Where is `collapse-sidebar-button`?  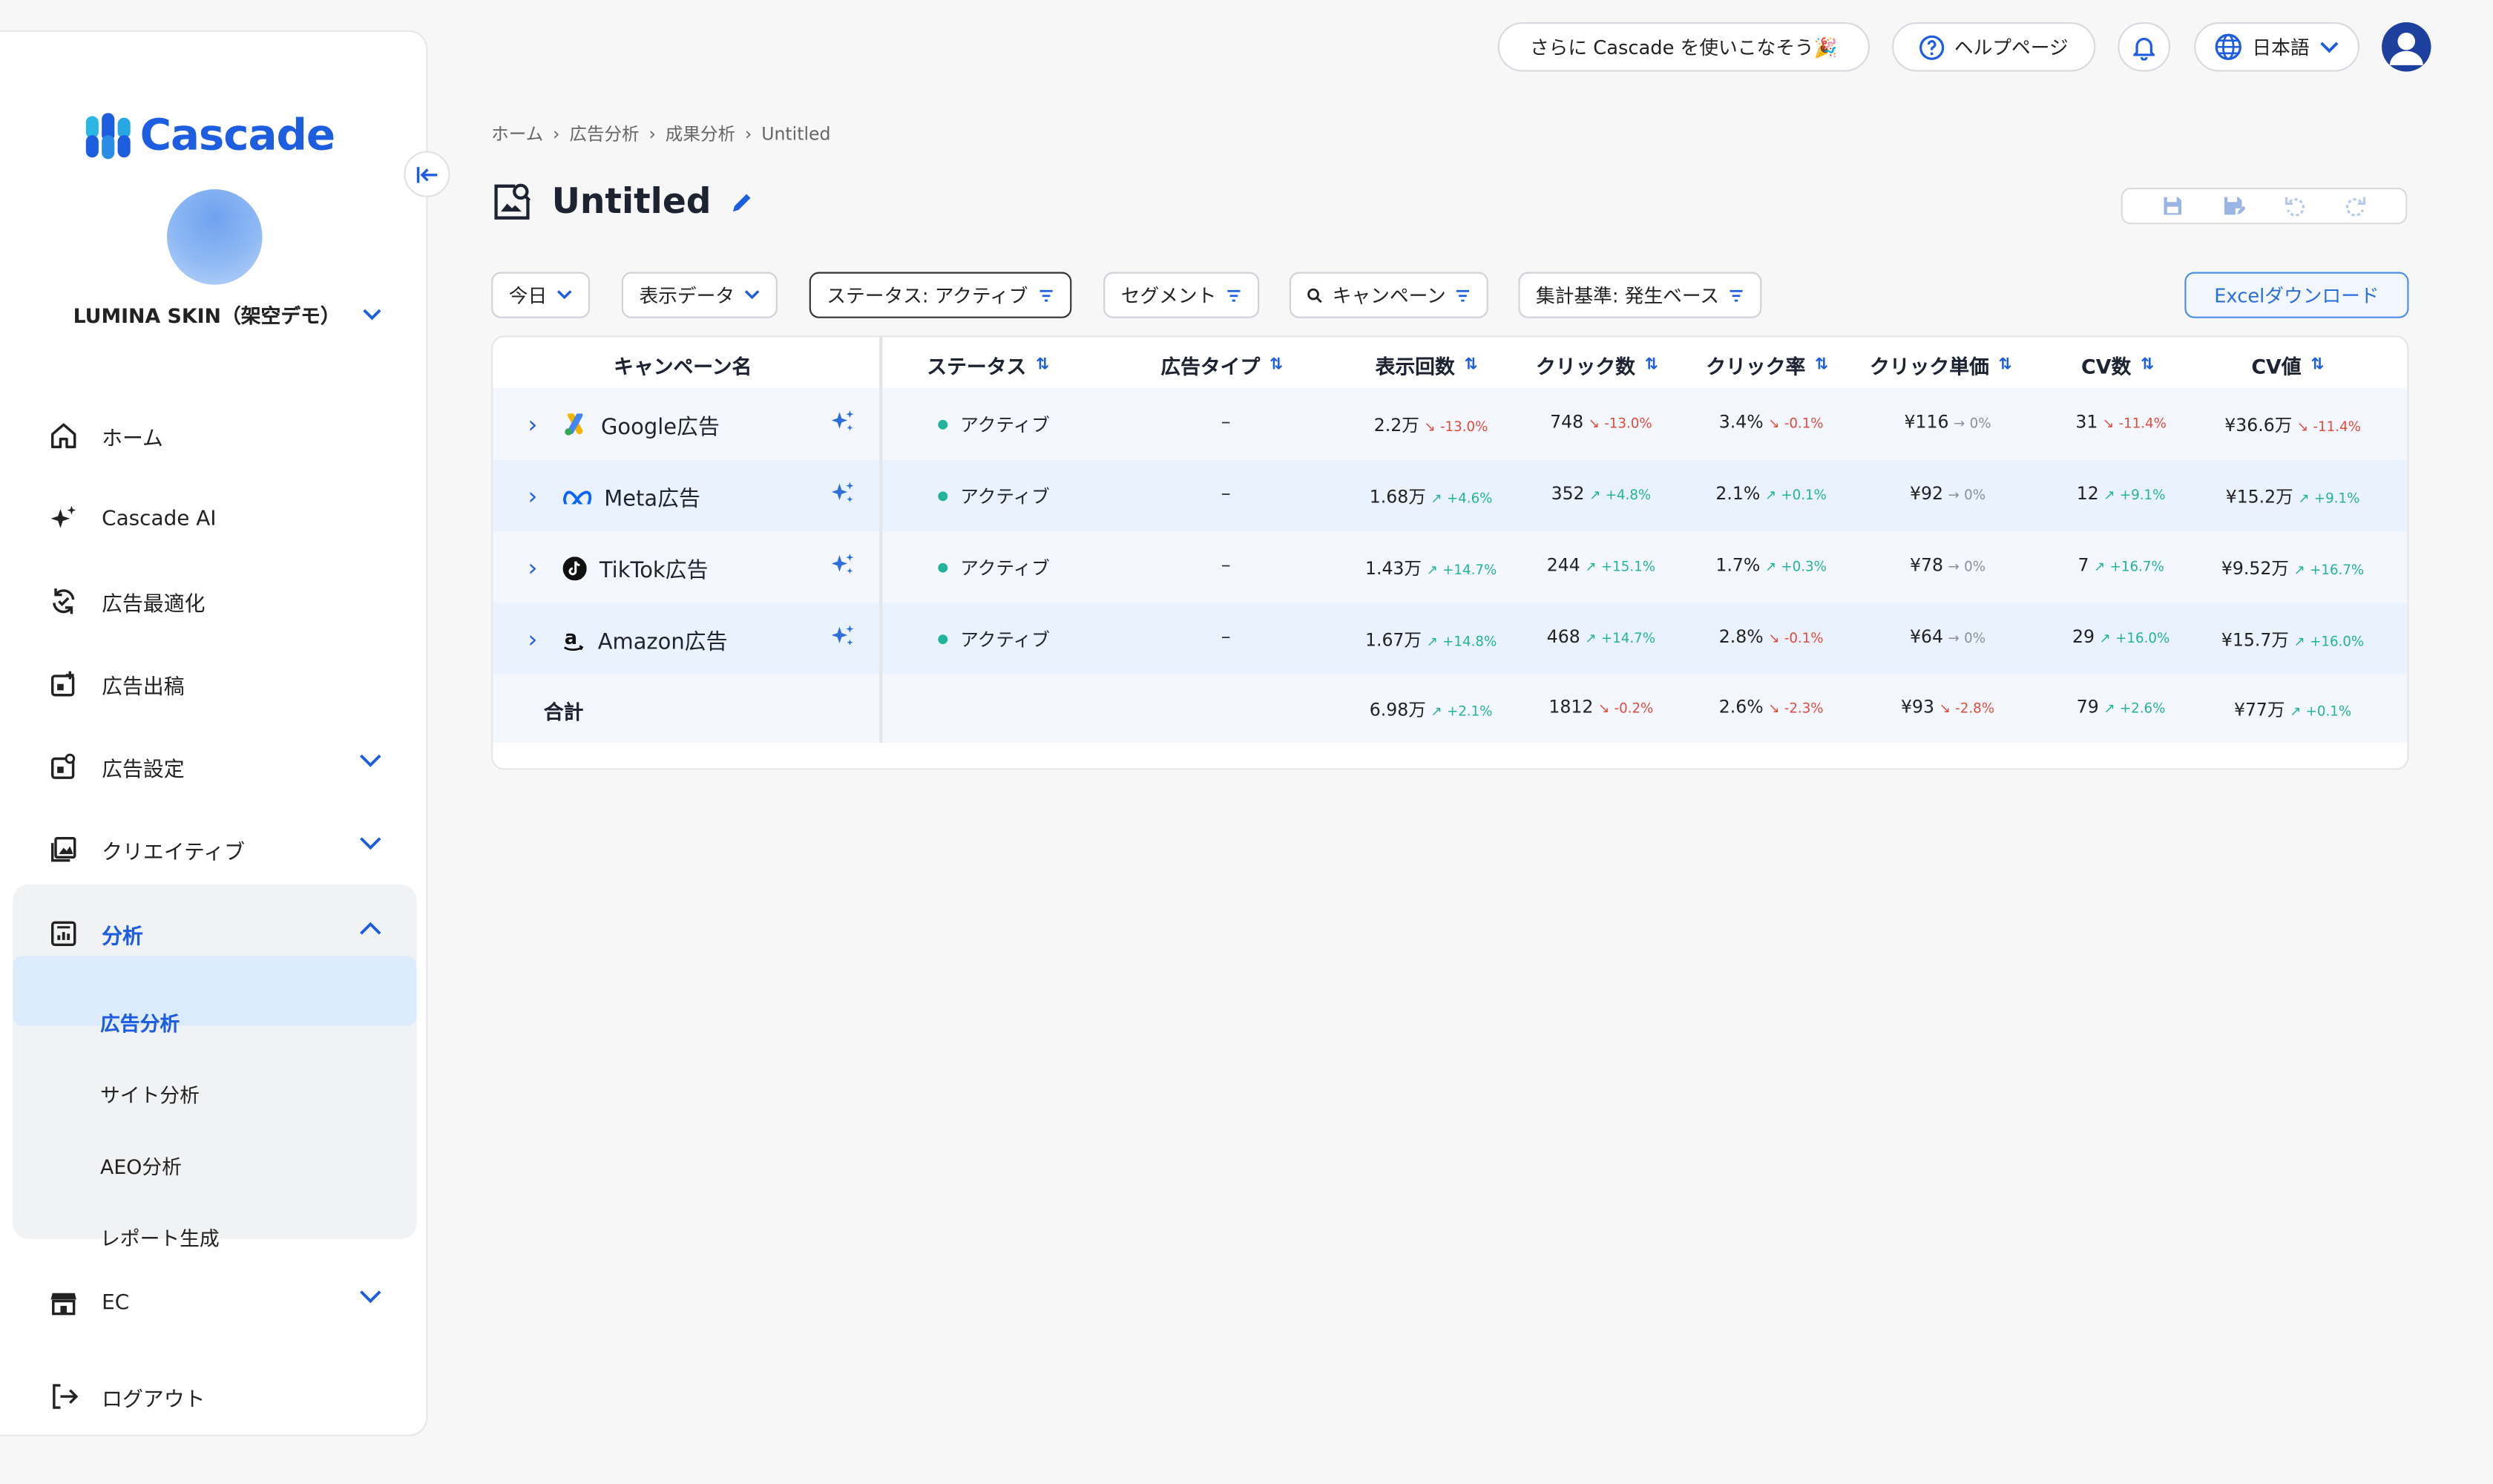
collapse-sidebar-button is located at coordinates (427, 174).